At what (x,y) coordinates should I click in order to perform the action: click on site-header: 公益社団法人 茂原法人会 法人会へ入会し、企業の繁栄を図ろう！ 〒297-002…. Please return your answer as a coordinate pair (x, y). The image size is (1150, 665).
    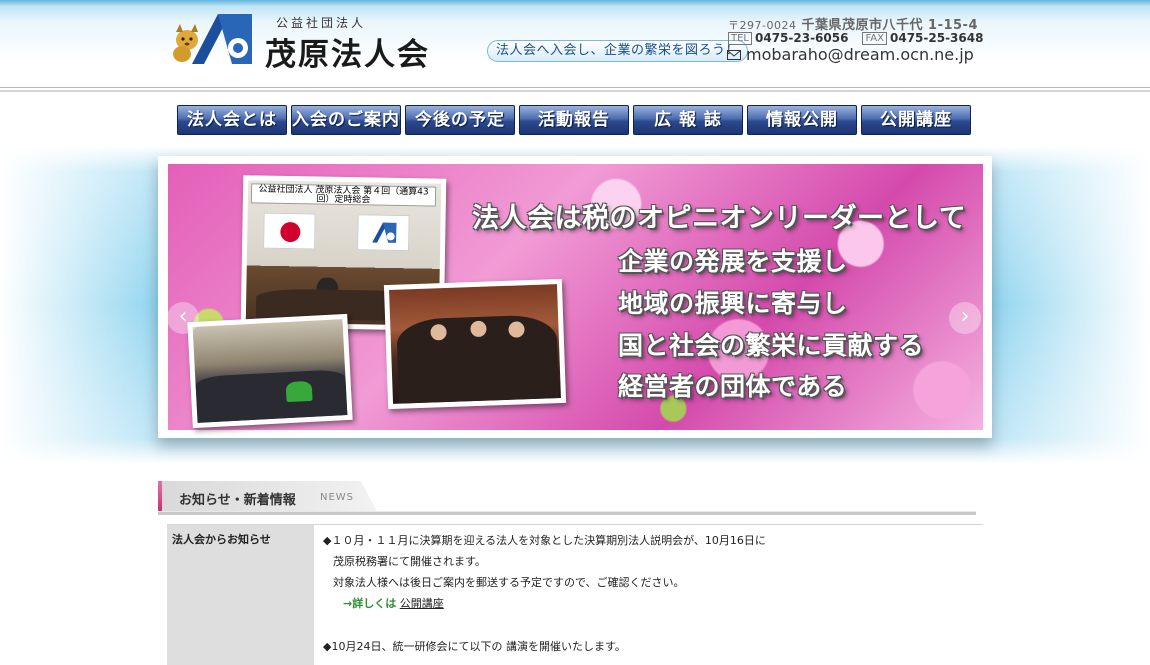
    Looking at the image, I should click on (575, 44).